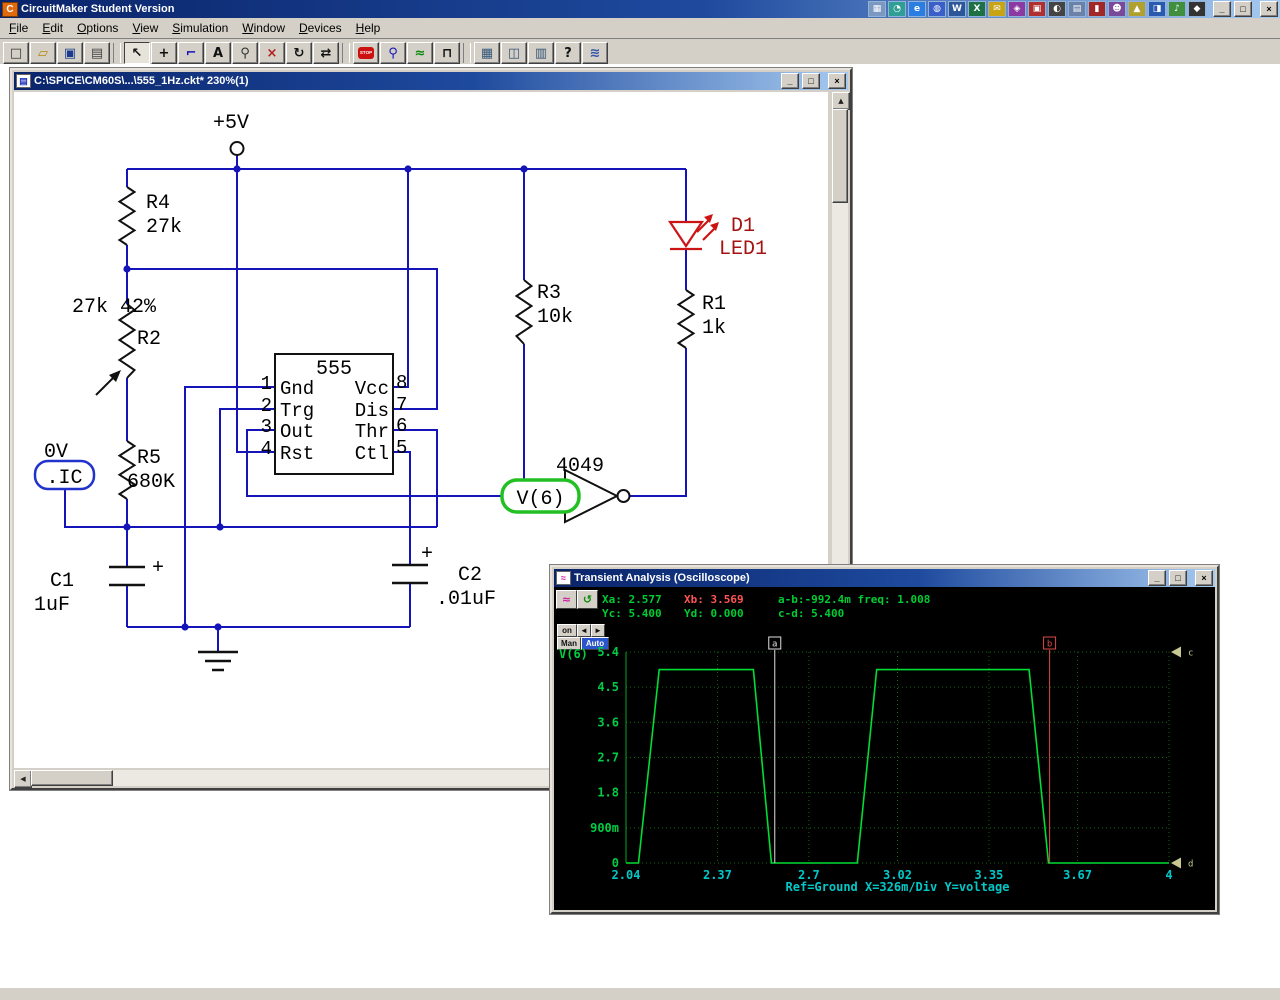 This screenshot has width=1280, height=1000. I want to click on tray-half-icon: ◐, so click(1057, 9).